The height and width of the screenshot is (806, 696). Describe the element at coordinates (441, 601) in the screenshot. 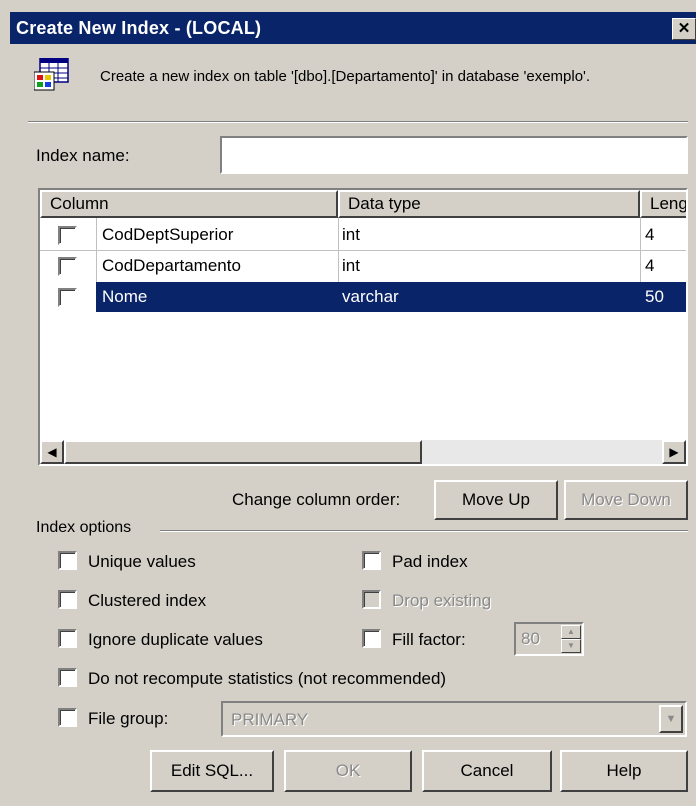

I see `drop-existing-label: Drop existing` at that location.